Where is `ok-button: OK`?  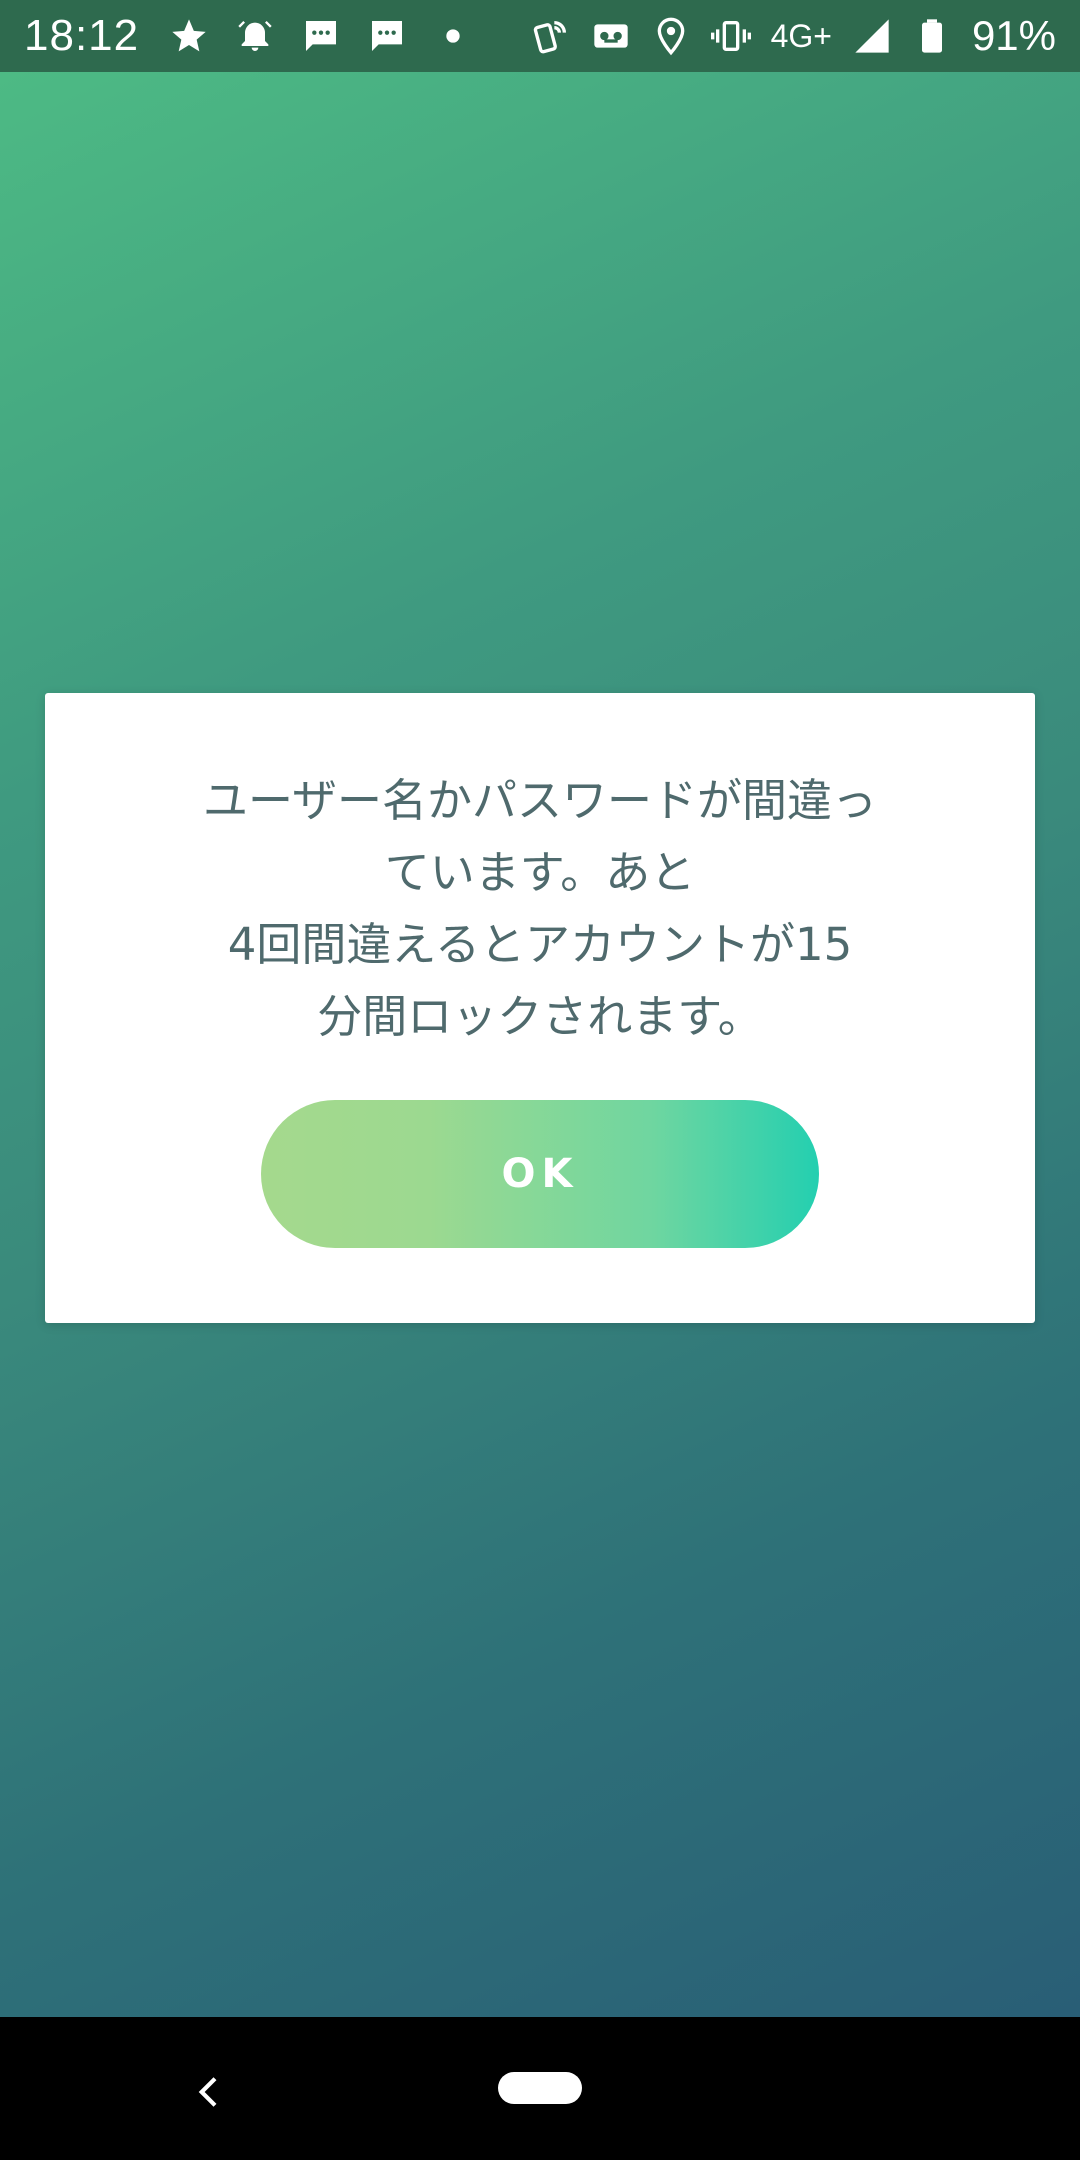
ok-button: OK is located at coordinates (540, 1174).